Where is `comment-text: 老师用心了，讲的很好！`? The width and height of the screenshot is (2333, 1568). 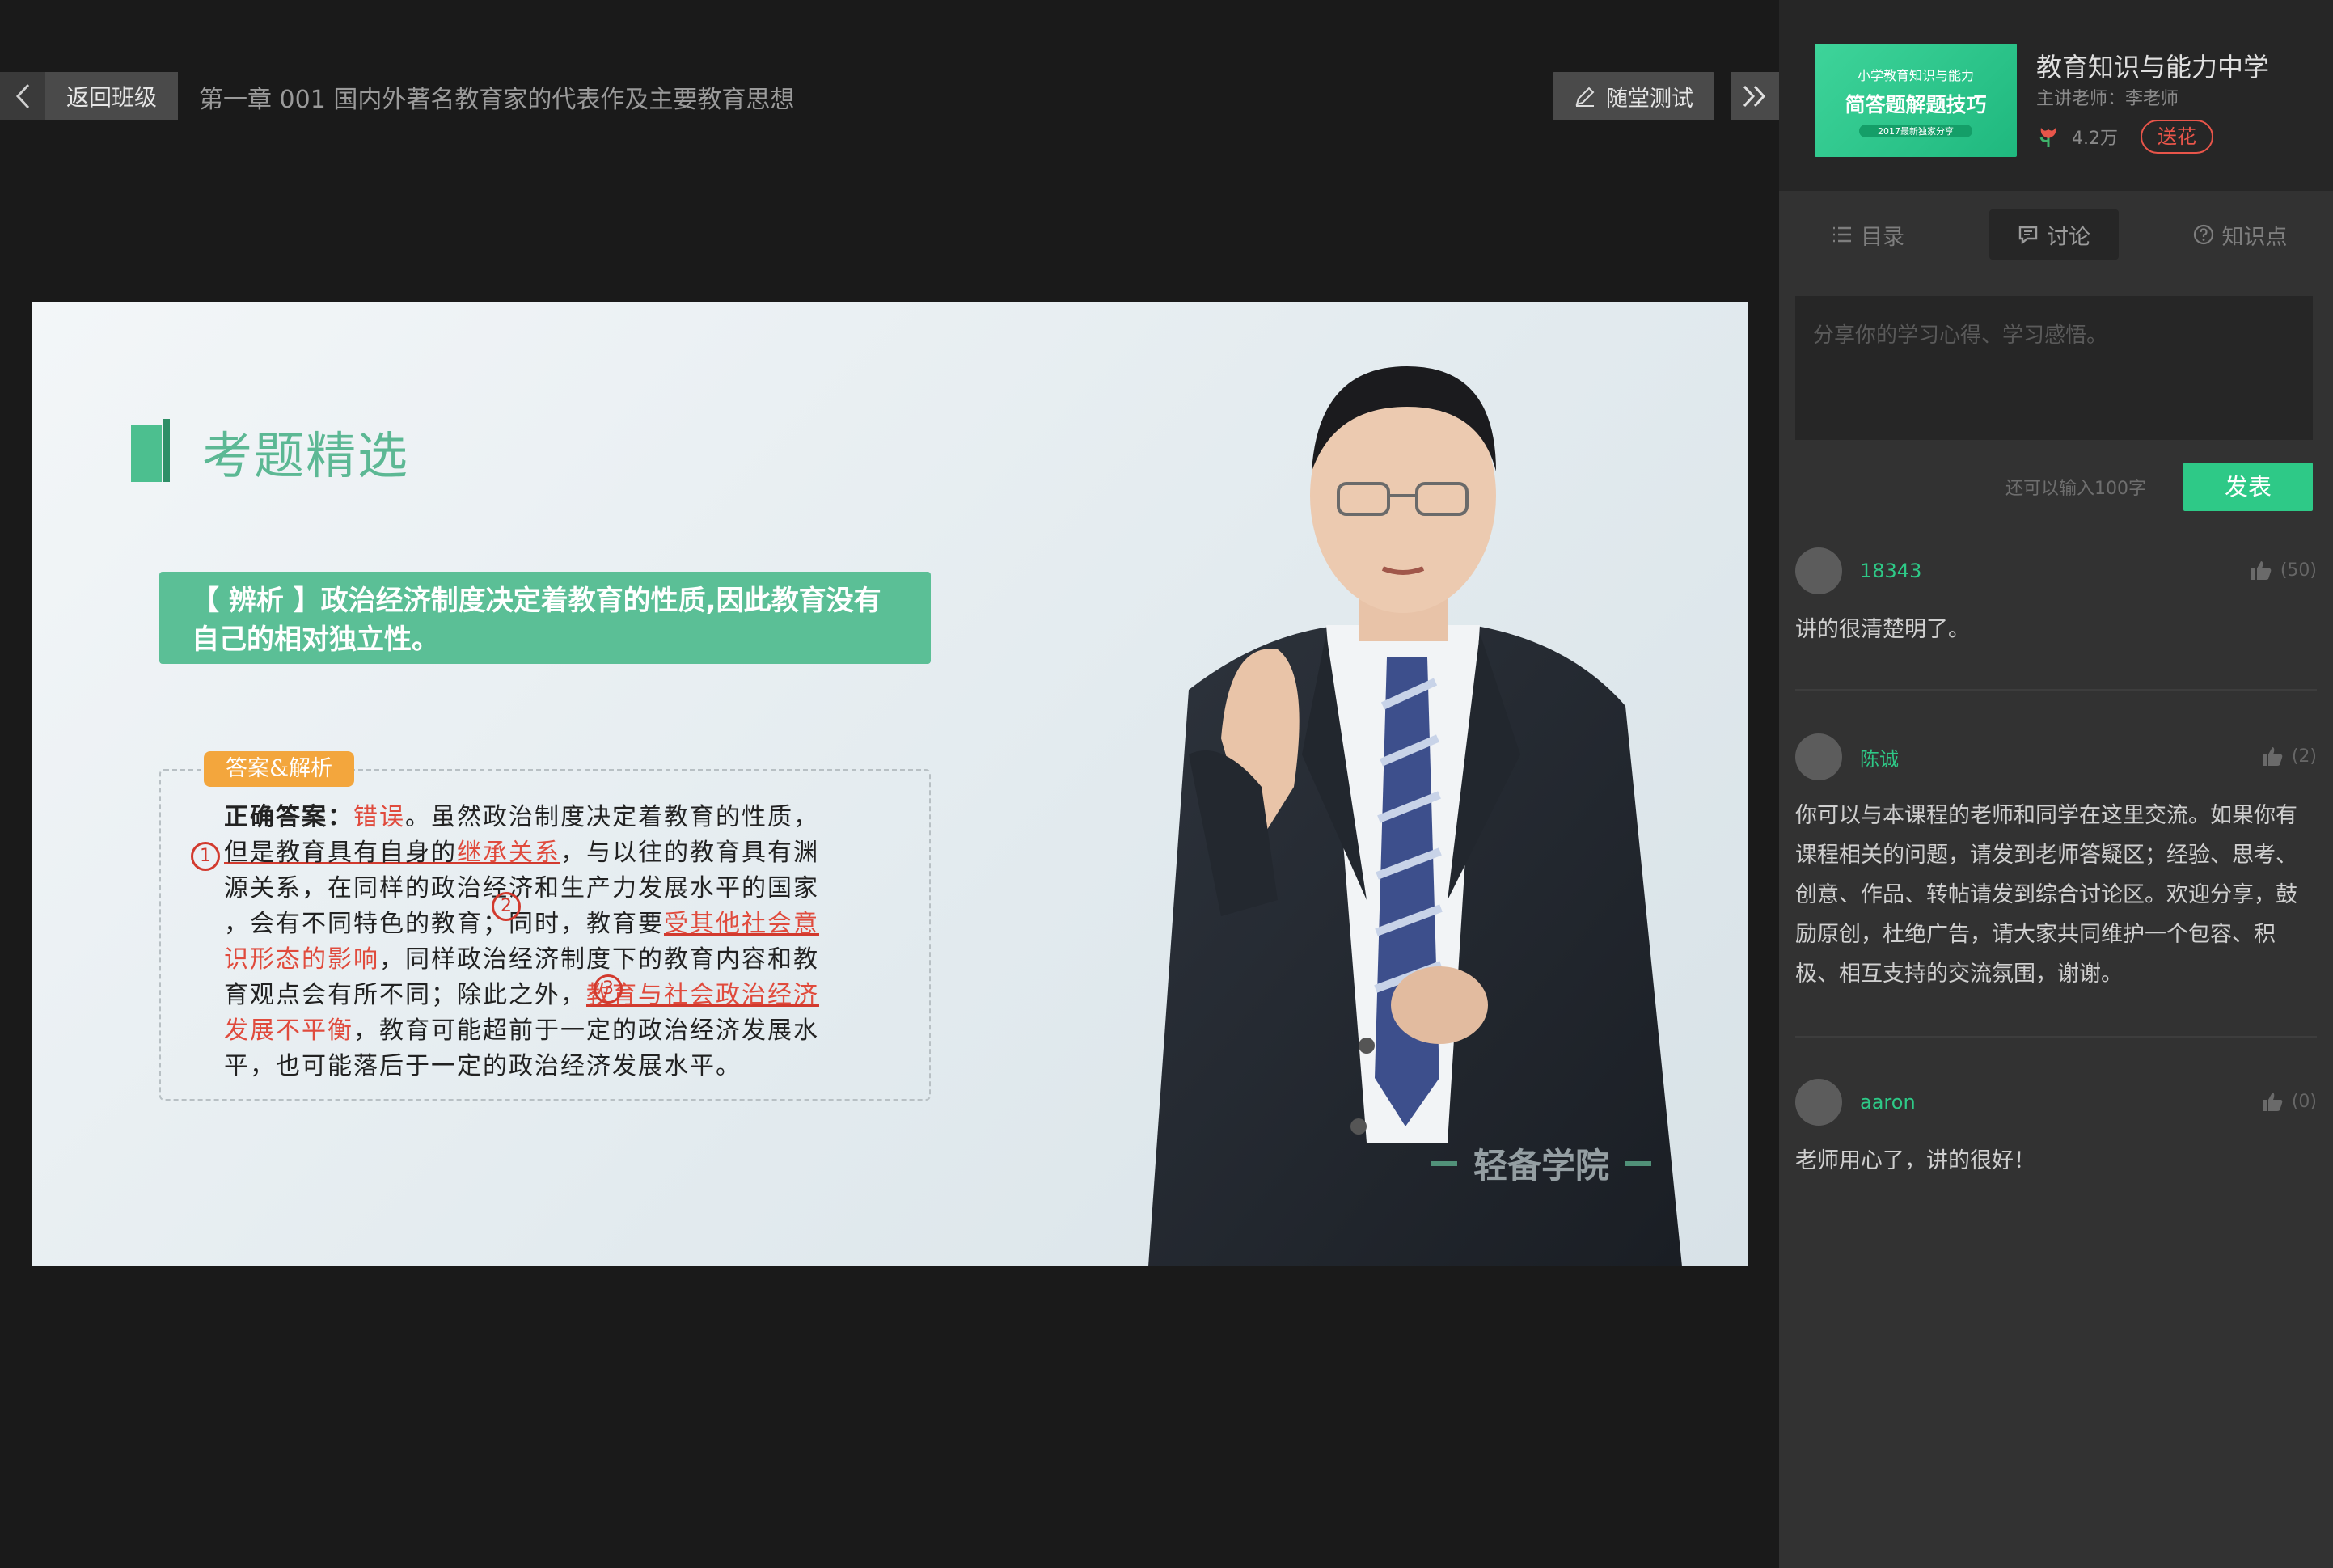
comment-text: 老师用心了，讲的很好！ is located at coordinates (1915, 1160).